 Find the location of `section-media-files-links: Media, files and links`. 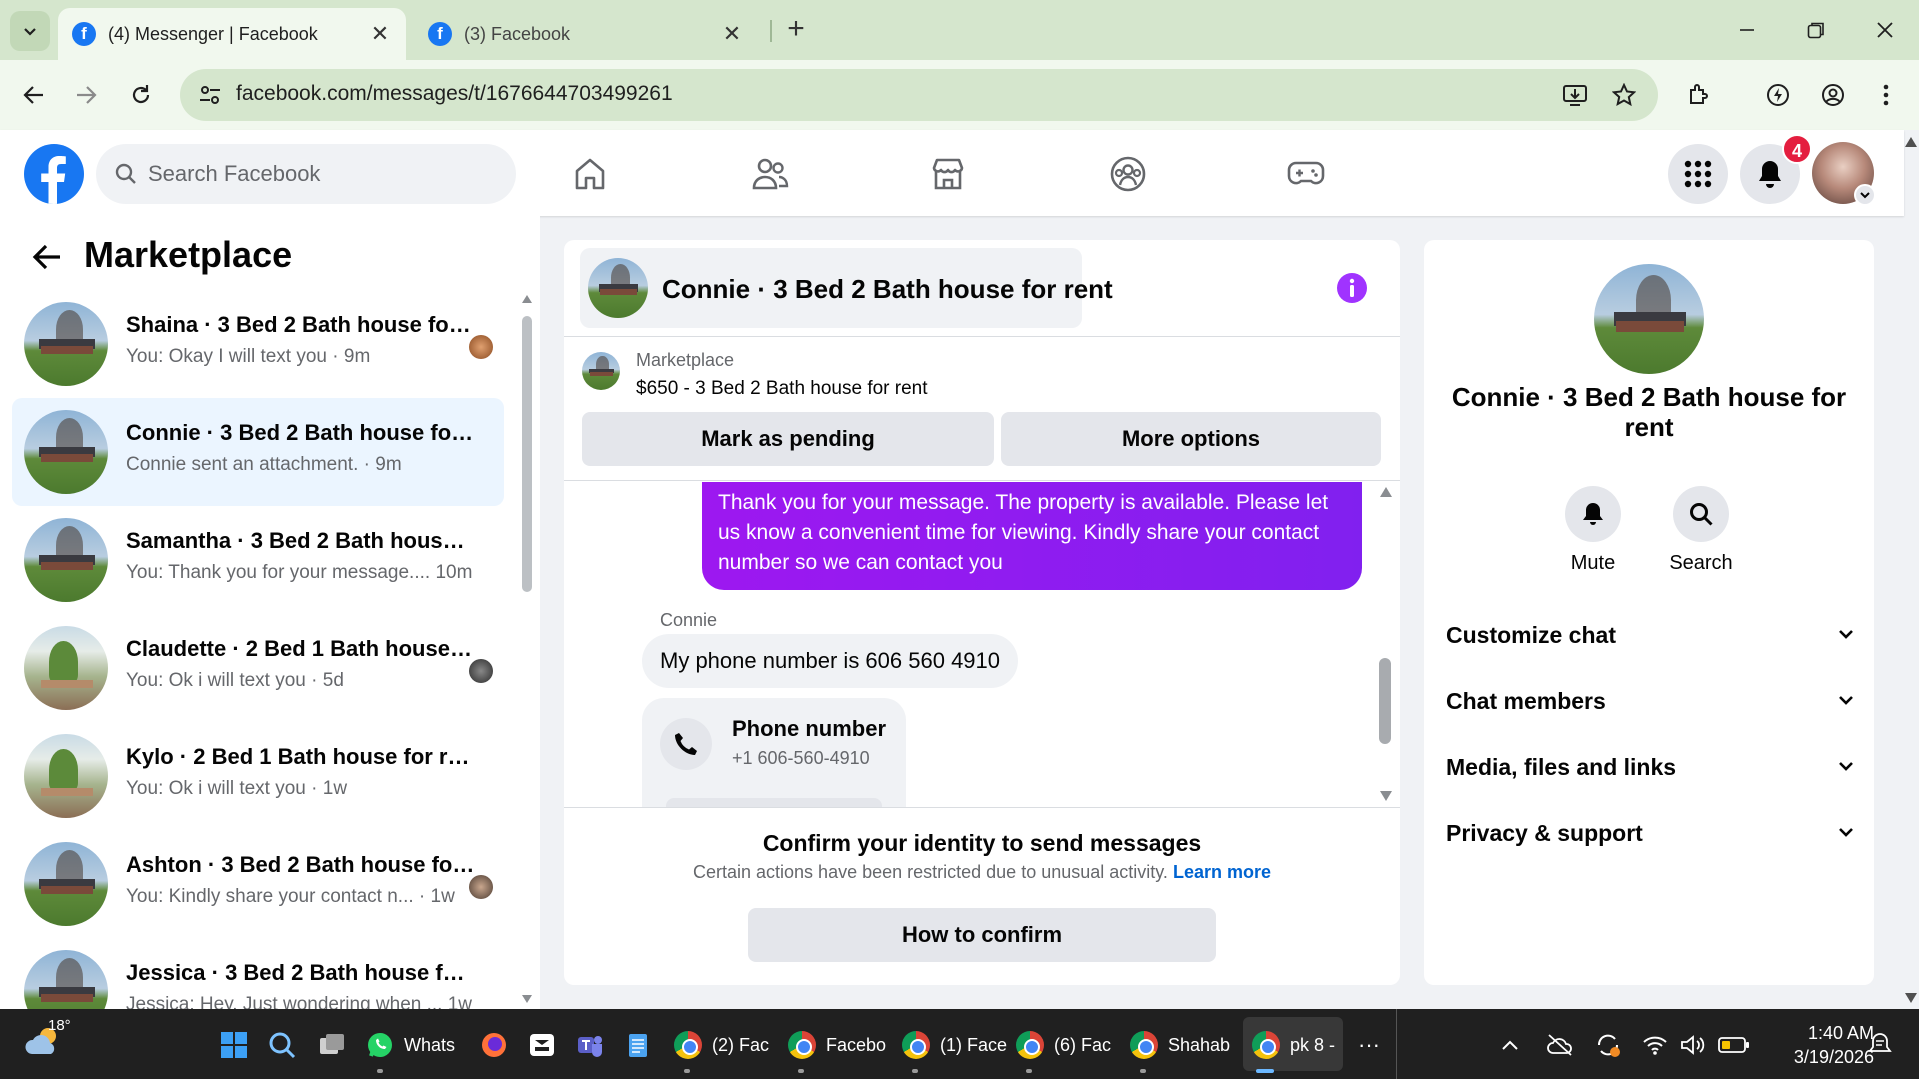

section-media-files-links: Media, files and links is located at coordinates (1651, 767).